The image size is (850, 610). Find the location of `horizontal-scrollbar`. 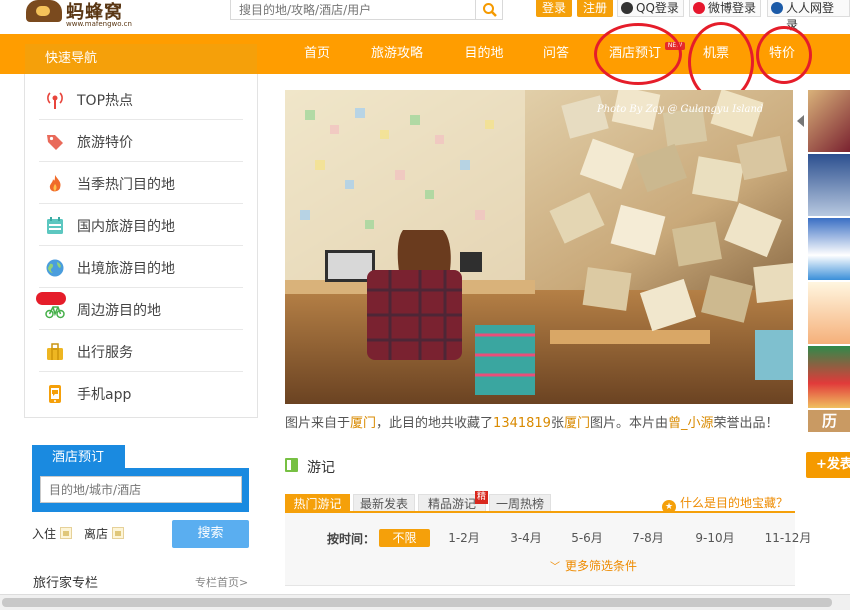

horizontal-scrollbar is located at coordinates (425, 602).